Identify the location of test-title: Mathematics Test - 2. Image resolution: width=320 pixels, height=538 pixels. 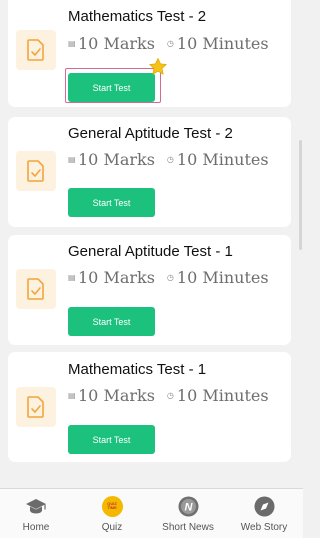
(137, 16).